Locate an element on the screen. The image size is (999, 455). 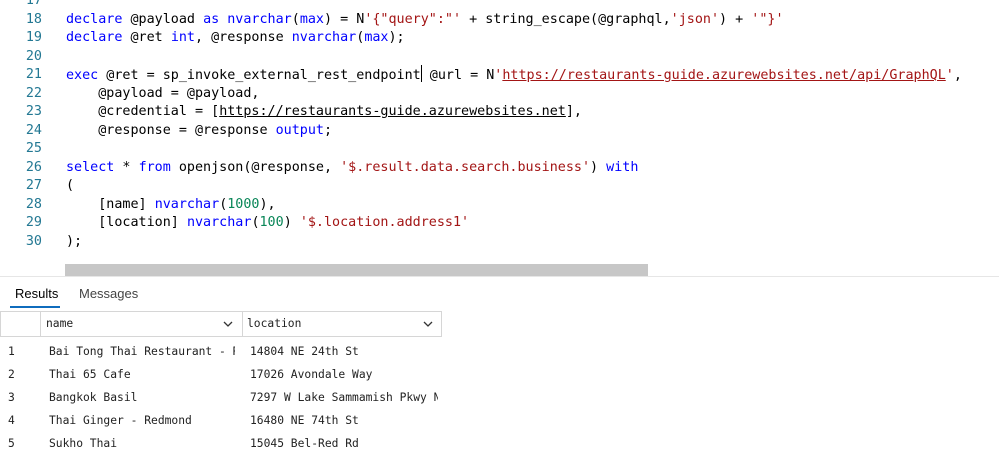
cell-location: 15045 Bel-Red Rd is located at coordinates (344, 443).